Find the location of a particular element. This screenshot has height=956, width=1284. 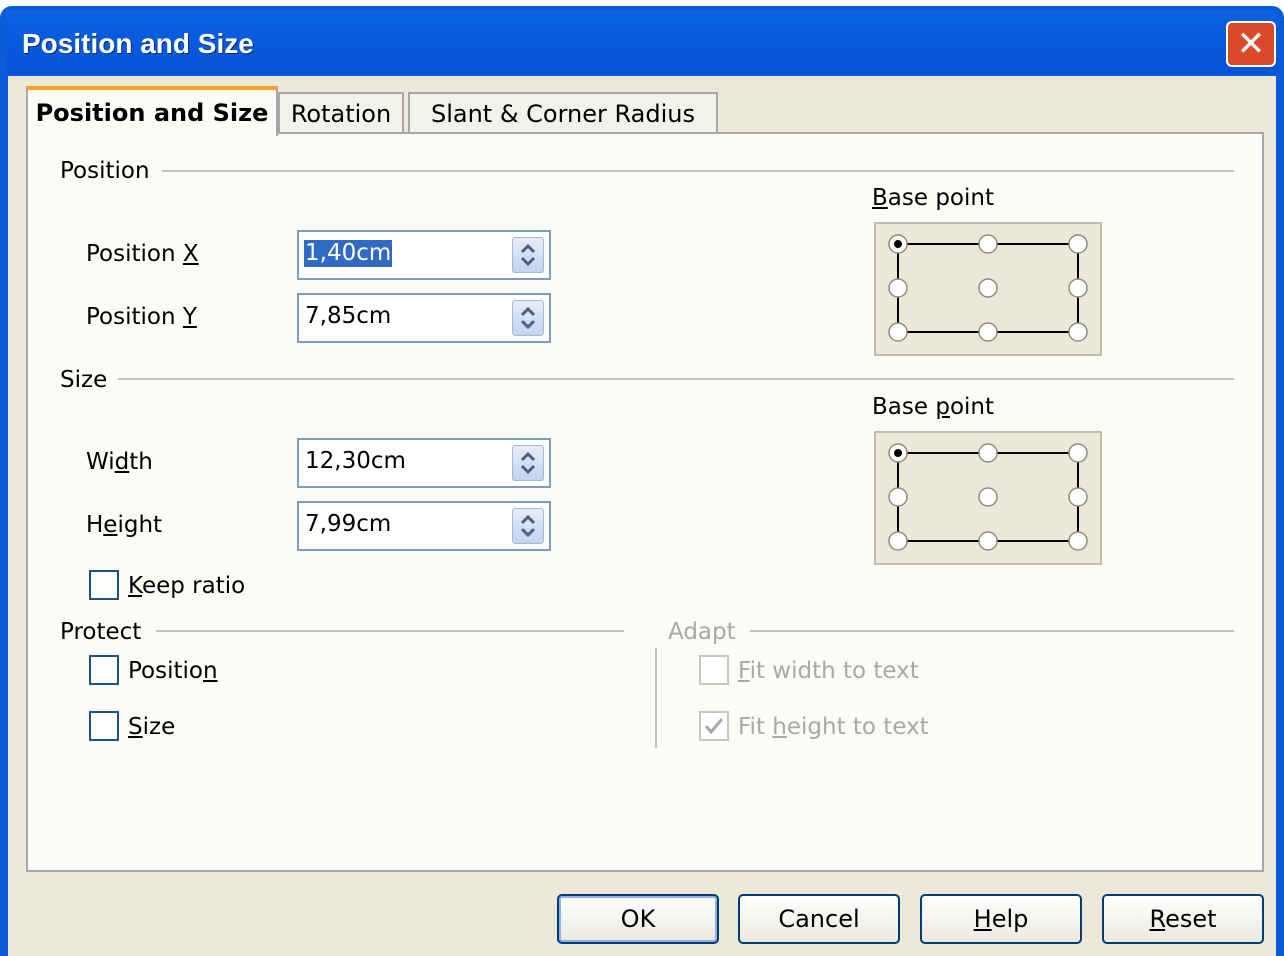

position-y-value: 7,85cm is located at coordinates (348, 316).